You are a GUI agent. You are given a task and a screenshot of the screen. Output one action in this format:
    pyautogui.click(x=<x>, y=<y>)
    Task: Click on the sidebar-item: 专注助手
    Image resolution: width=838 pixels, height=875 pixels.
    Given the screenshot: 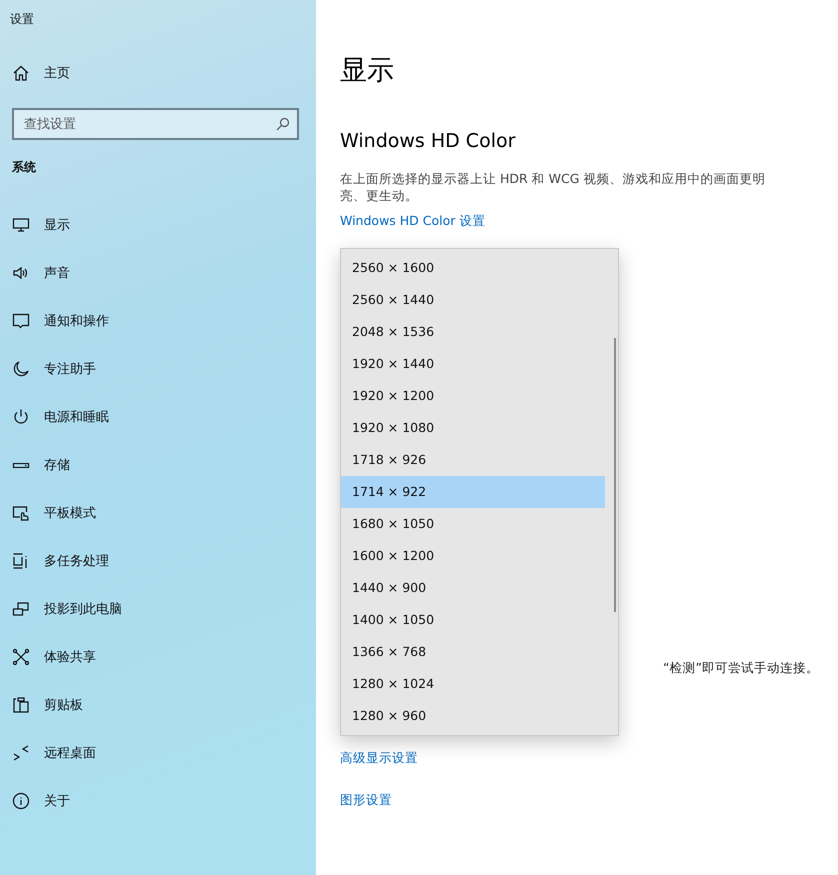 What is the action you would take?
    pyautogui.click(x=158, y=369)
    